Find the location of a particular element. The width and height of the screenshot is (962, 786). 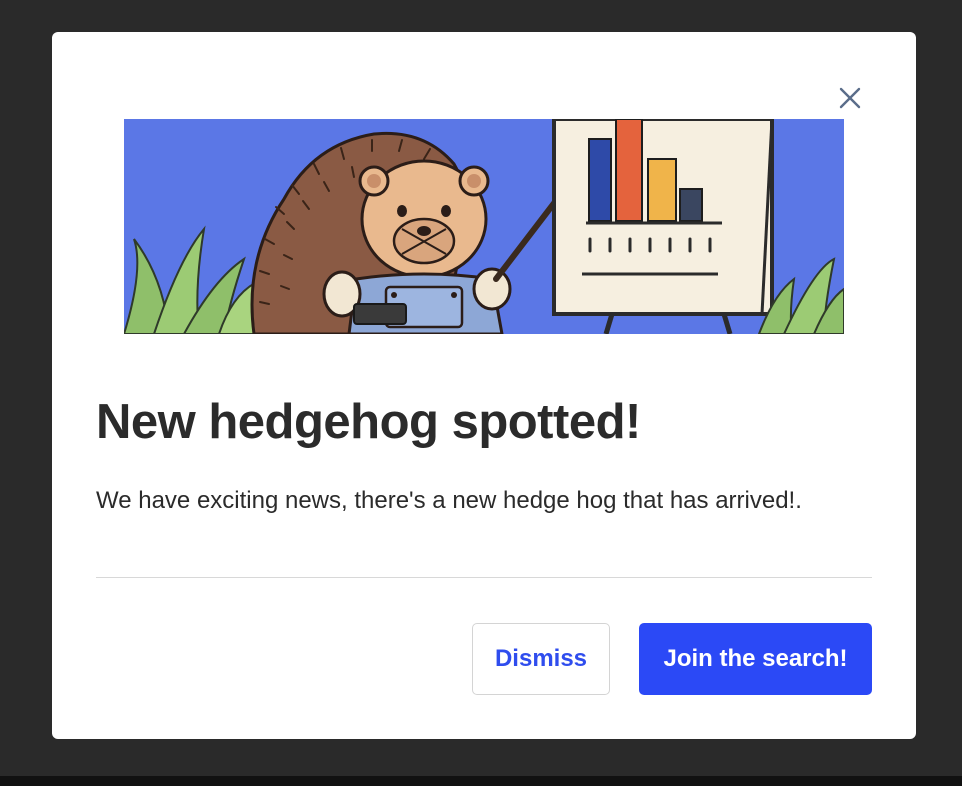

dismiss-button: Dismiss is located at coordinates (541, 659).